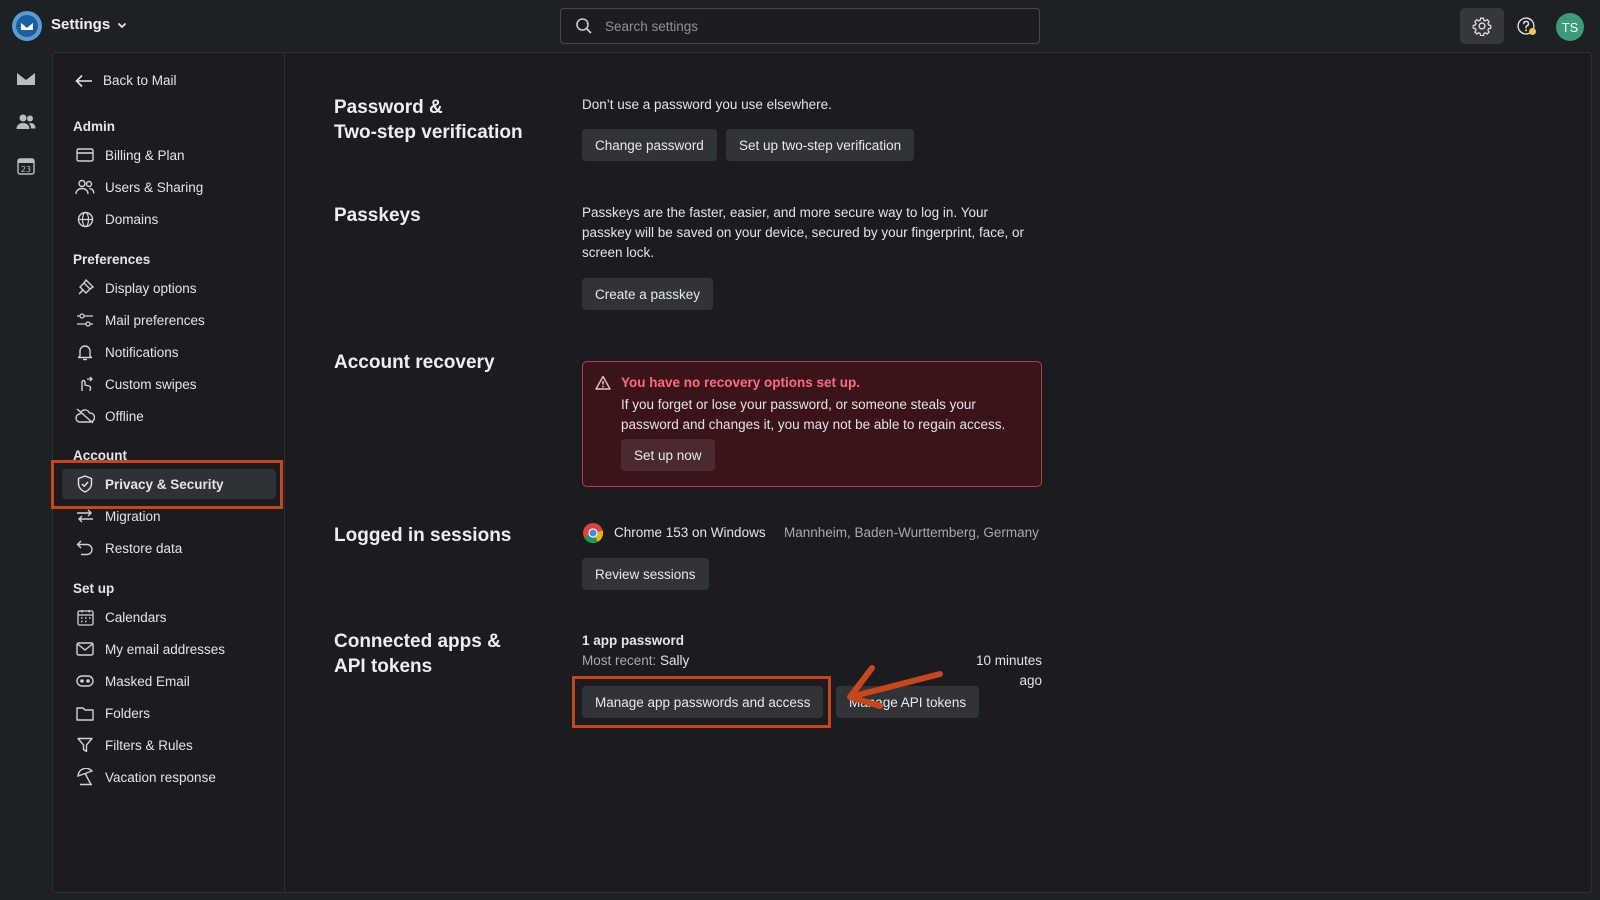 The width and height of the screenshot is (1600, 900). Describe the element at coordinates (140, 80) in the screenshot. I see `back-to-mail-label: Back to Mail` at that location.